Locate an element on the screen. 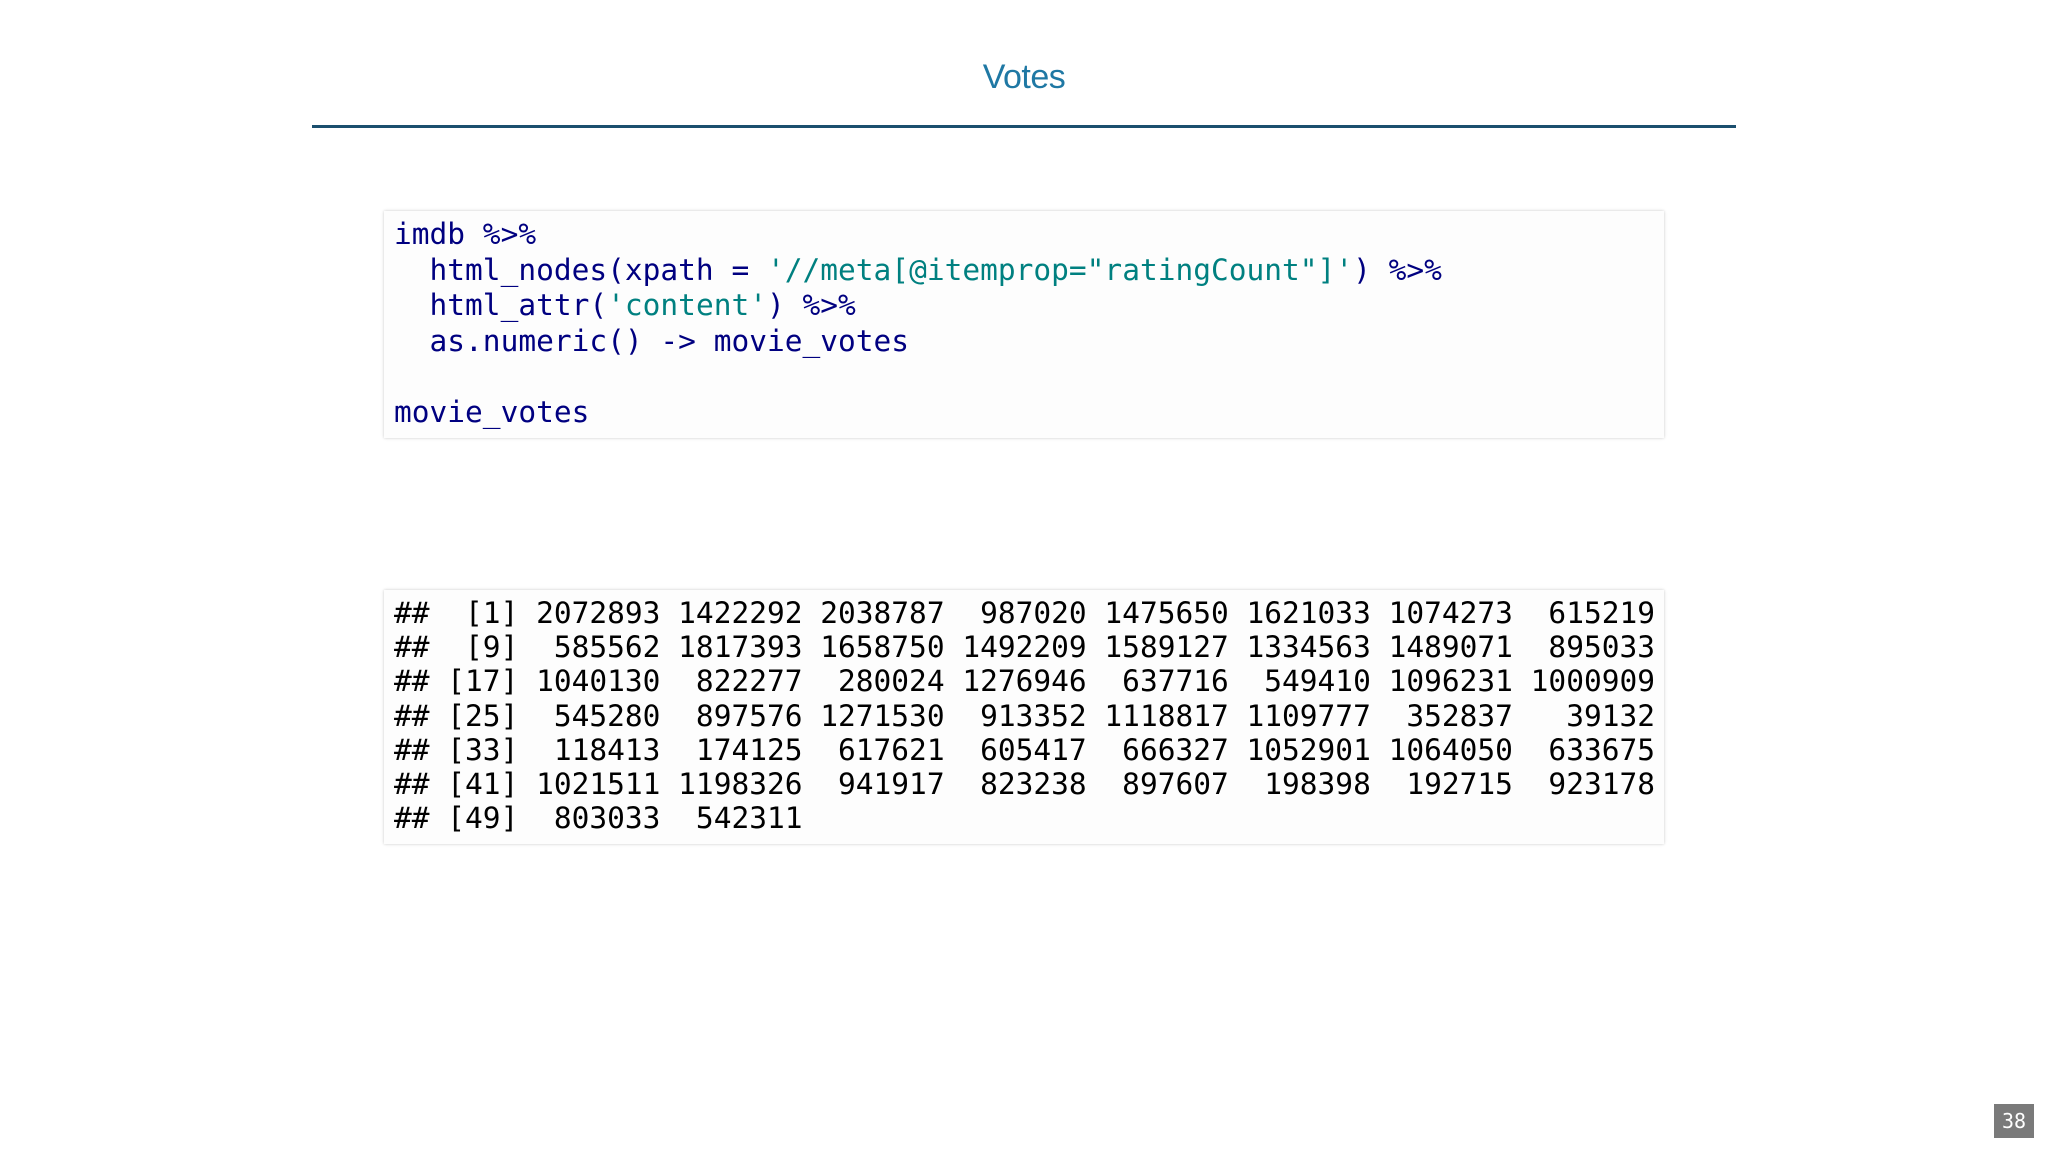  code-line-1: imdb %>% is located at coordinates (1024, 235).